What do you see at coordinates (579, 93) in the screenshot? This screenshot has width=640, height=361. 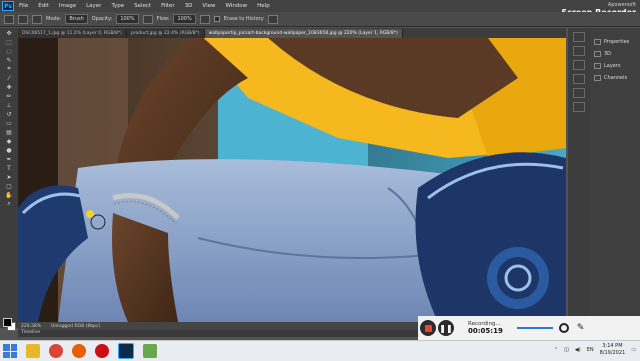 I see `character-panel-icon` at bounding box center [579, 93].